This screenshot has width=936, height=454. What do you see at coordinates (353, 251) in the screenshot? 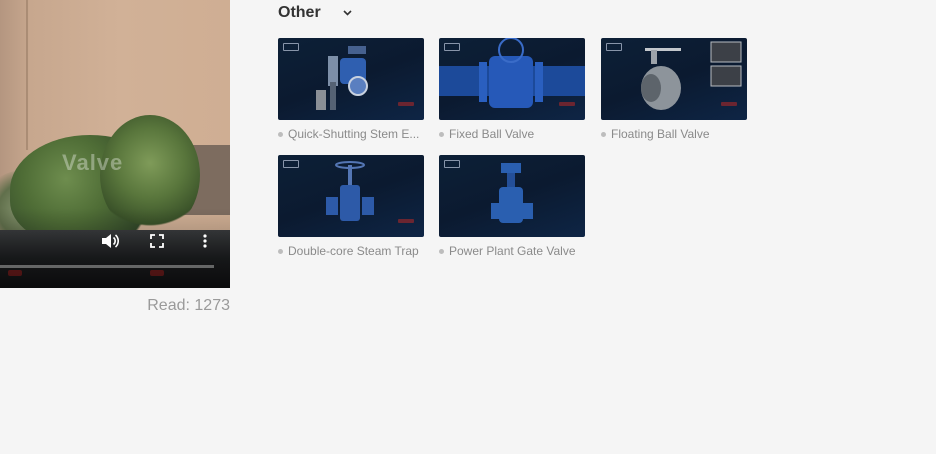
I see `video-title: Double-core Steam Trap` at bounding box center [353, 251].